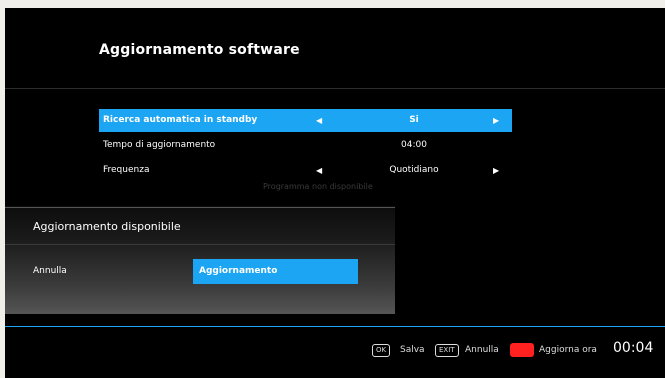 The height and width of the screenshot is (378, 665). What do you see at coordinates (447, 350) in the screenshot?
I see `exit-key-icon: EXIT` at bounding box center [447, 350].